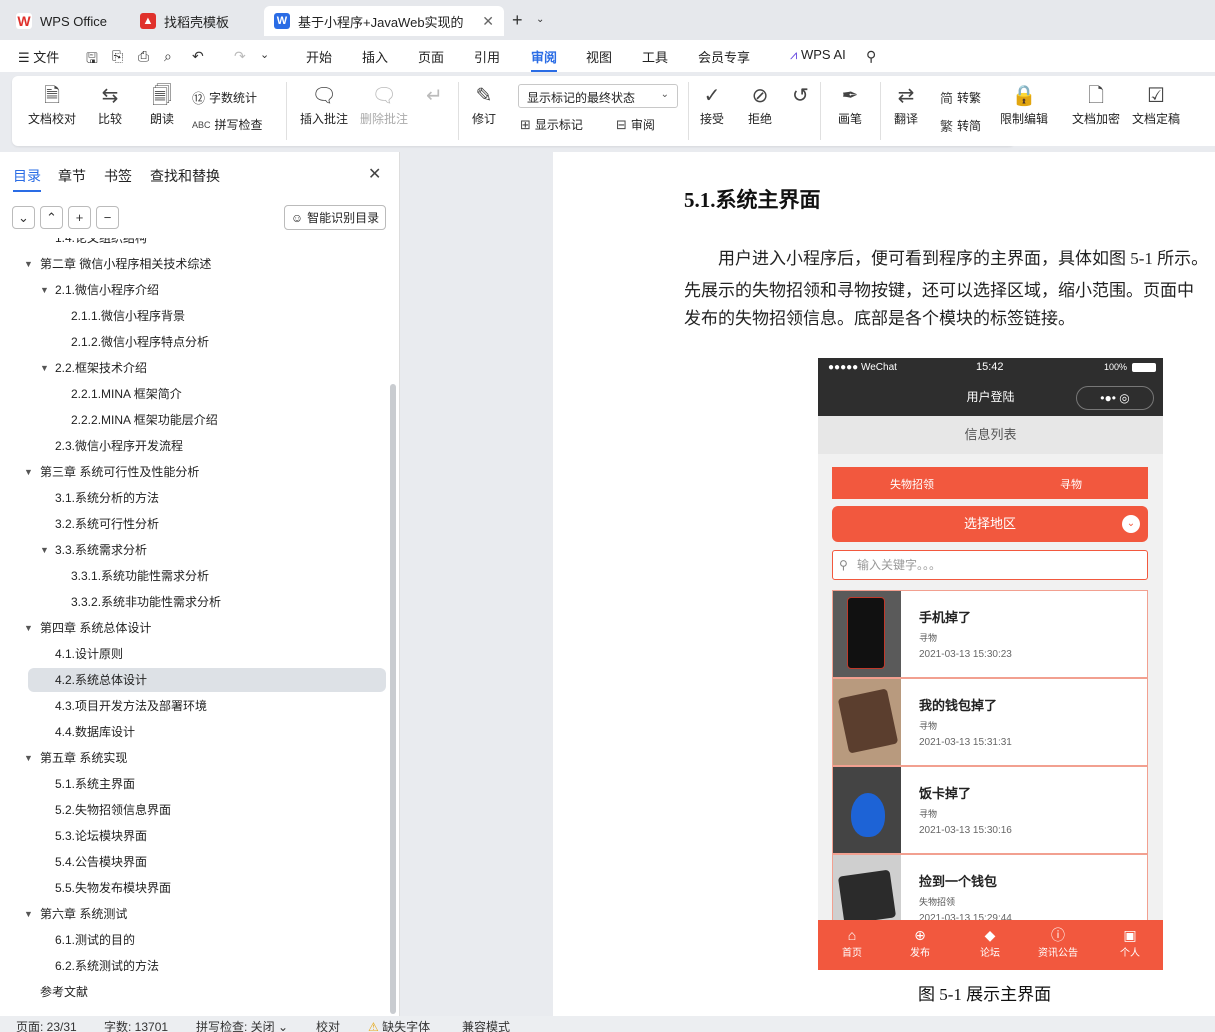 This screenshot has width=1215, height=1032. I want to click on tab-docer: ▲ 找稻壳模板, so click(194, 21).